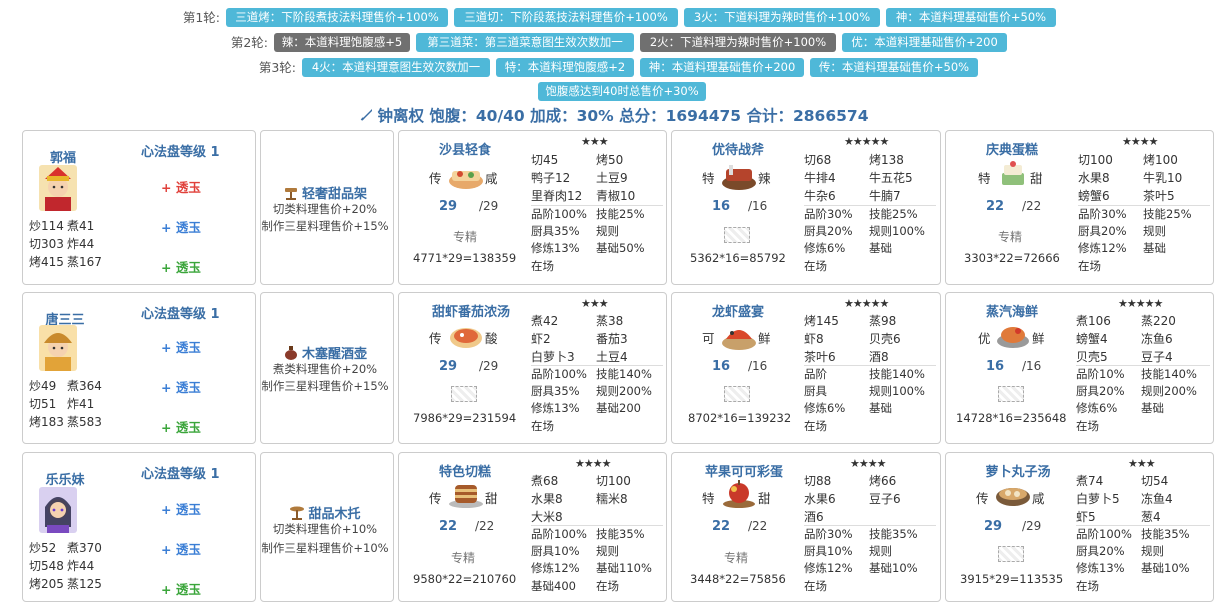  I want to click on recipe-bonus-grid: 品阶30% 技能25% 厨具20% 规则100% 修炼6% 基础 在场, so click(870, 240).